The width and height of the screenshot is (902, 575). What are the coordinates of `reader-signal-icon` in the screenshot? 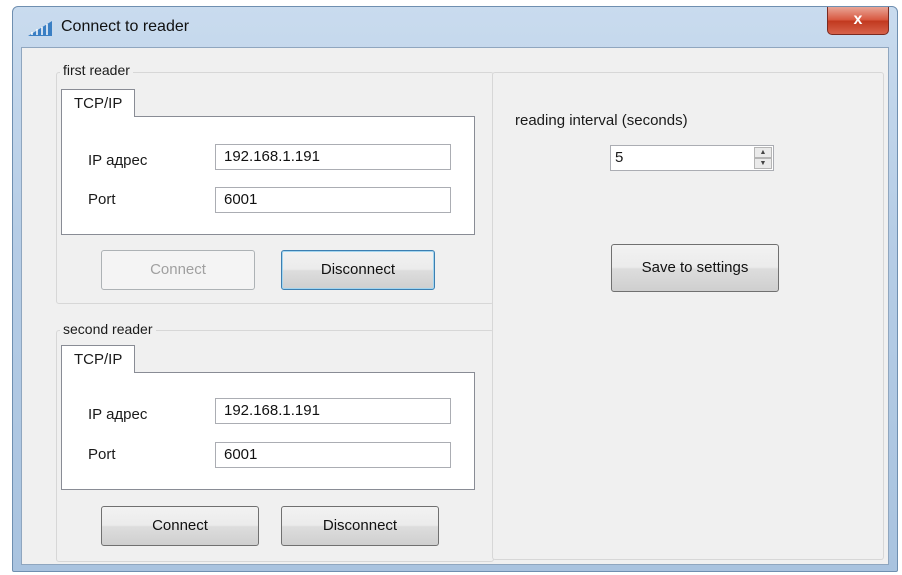 It's located at (40, 28).